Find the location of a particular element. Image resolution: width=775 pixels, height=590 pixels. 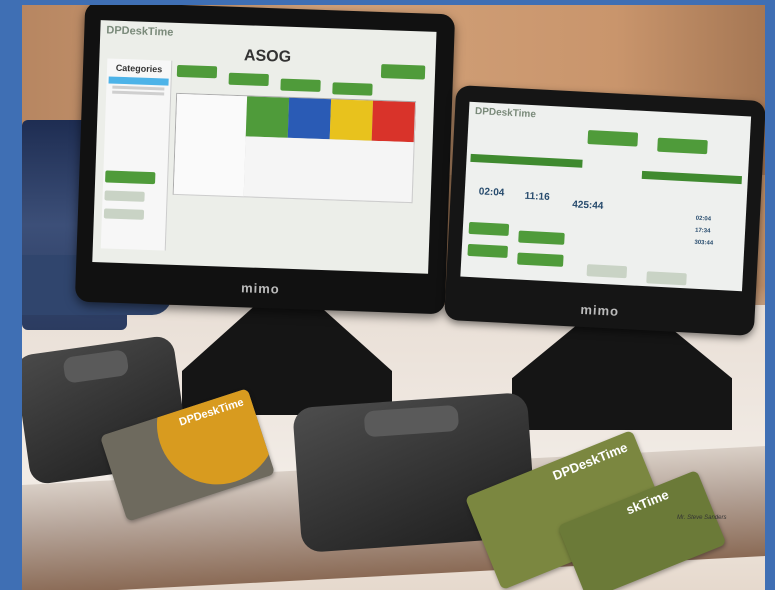

categories-heading: Categories is located at coordinates (139, 68).